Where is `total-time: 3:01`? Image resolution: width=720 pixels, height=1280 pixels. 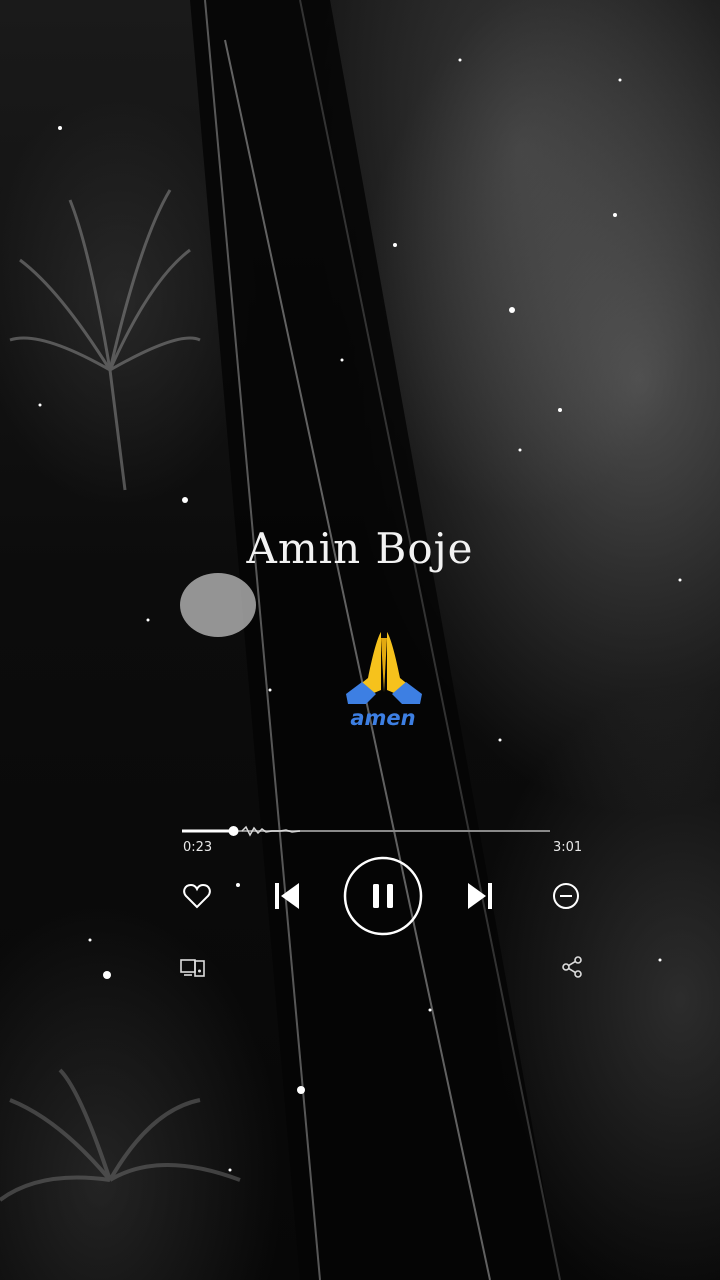 total-time: 3:01 is located at coordinates (568, 847).